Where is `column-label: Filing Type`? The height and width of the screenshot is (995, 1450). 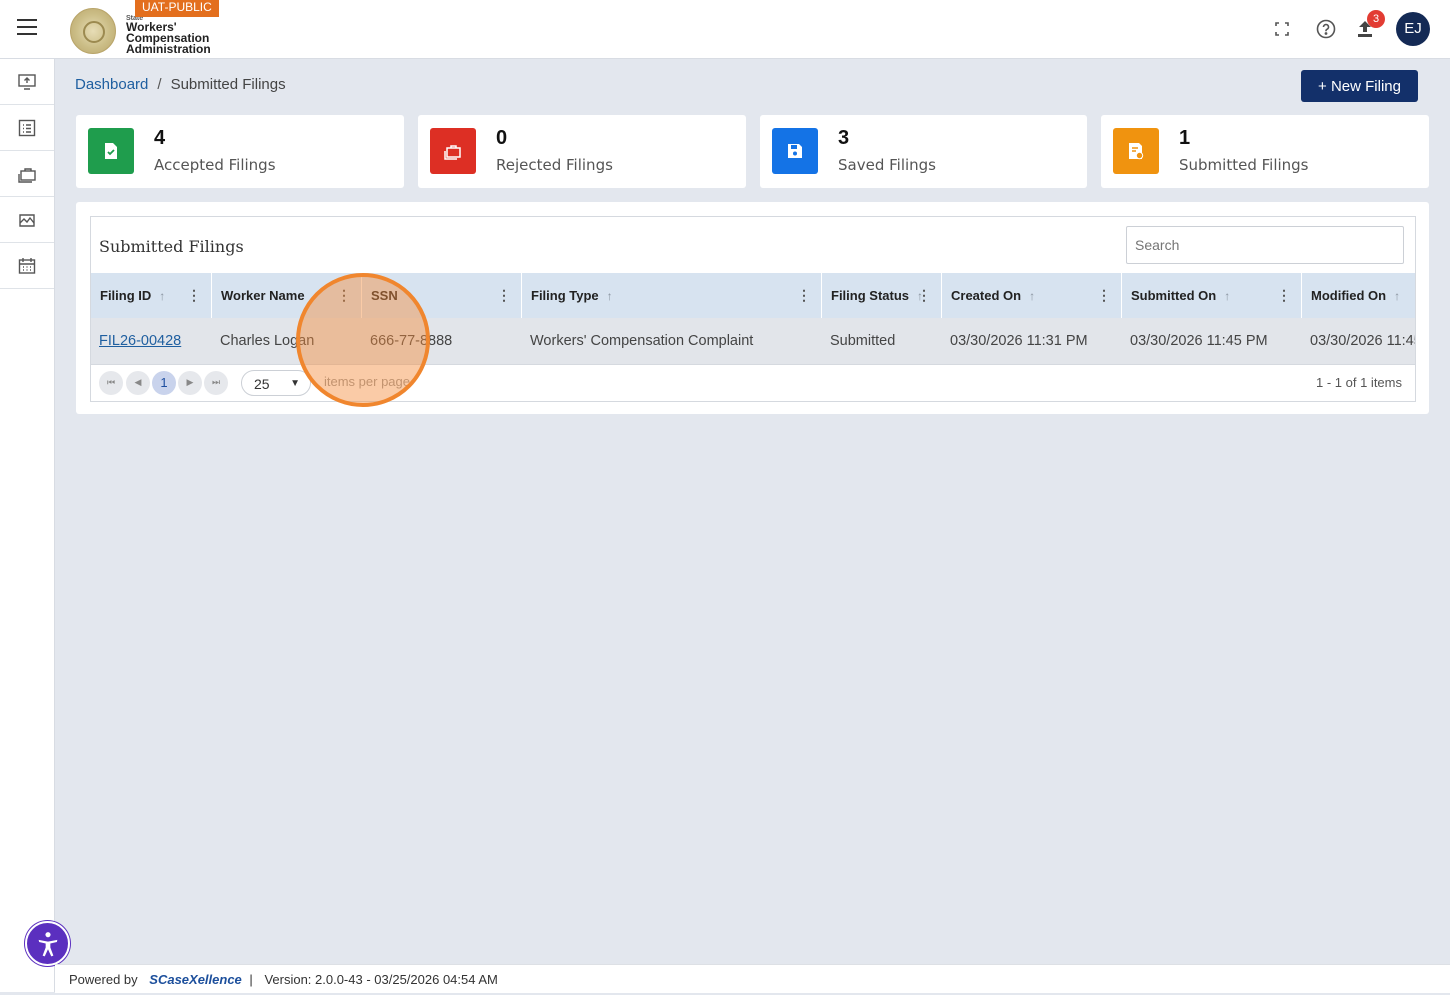
column-label: Filing Type is located at coordinates (565, 295).